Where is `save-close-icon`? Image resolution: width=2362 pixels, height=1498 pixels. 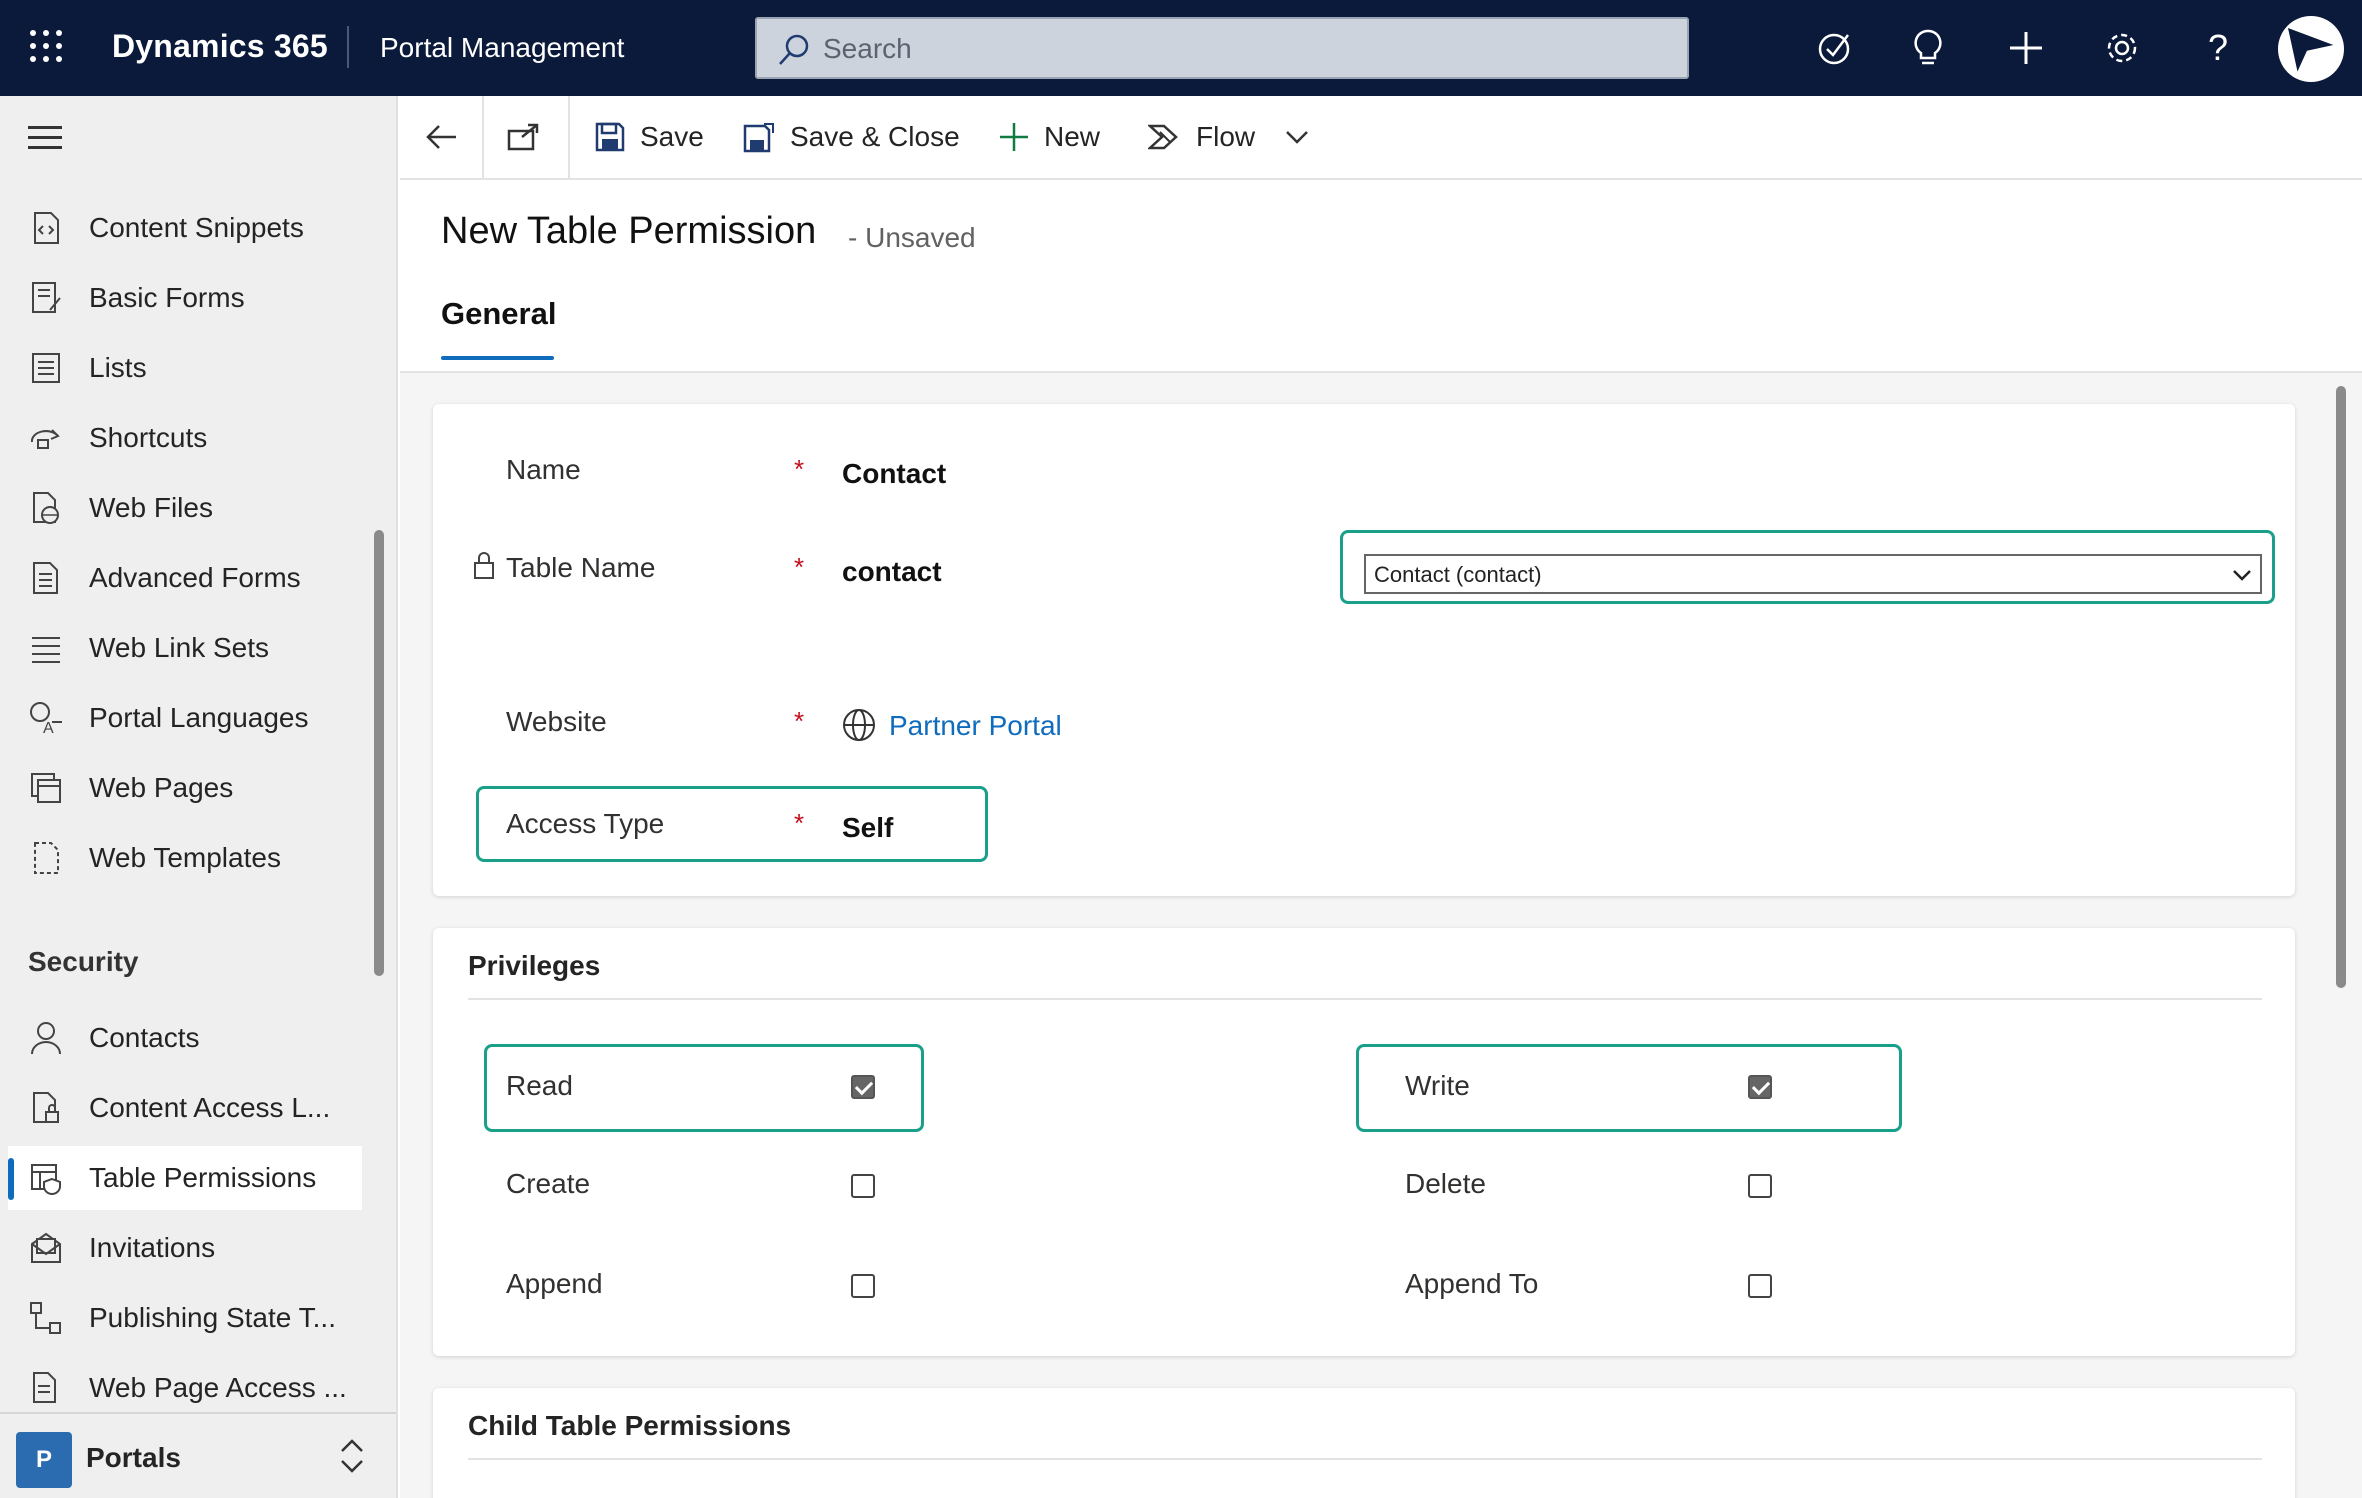 save-close-icon is located at coordinates (758, 138).